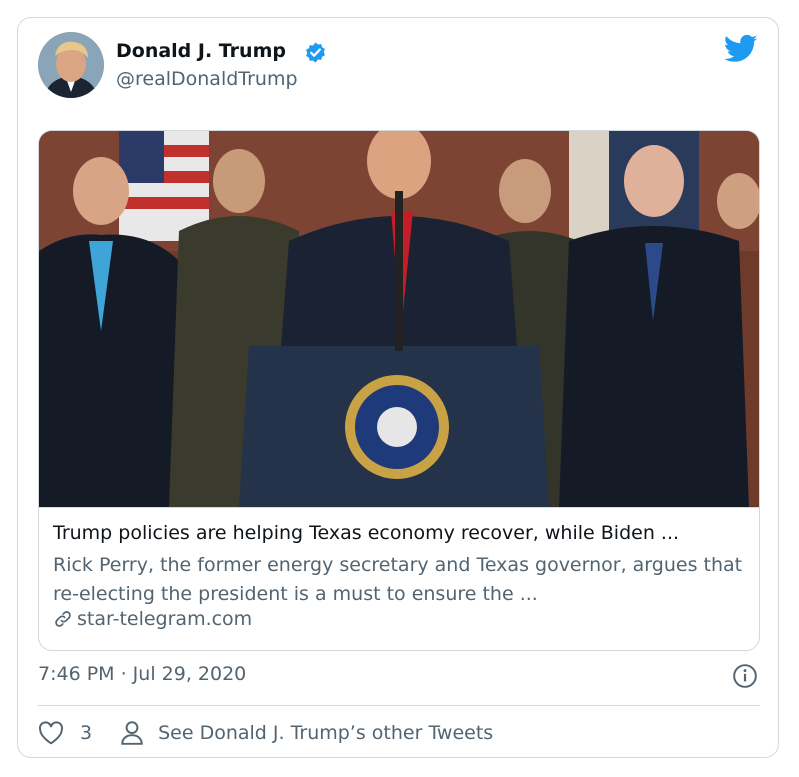  Describe the element at coordinates (325, 733) in the screenshot. I see `see-other-tweets-link: See Donald J. Trump’s other Tweets` at that location.